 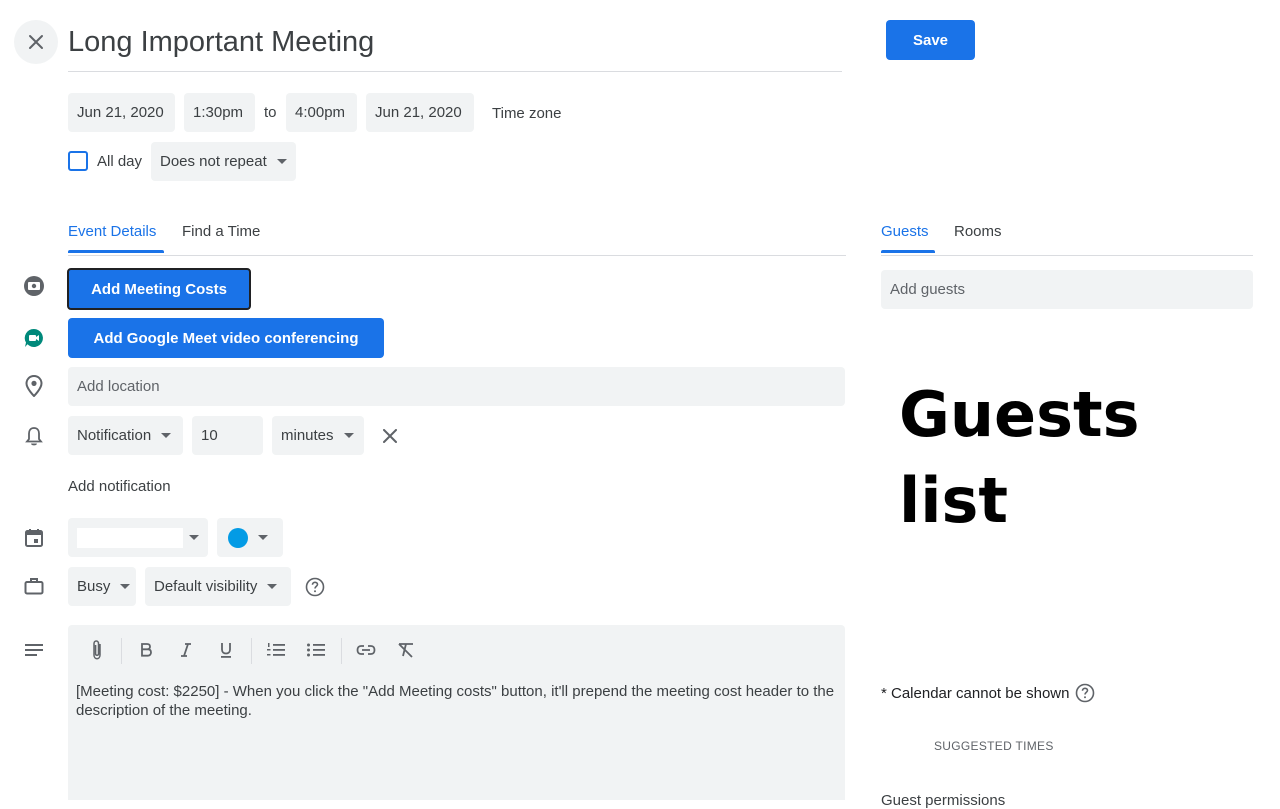 I want to click on add-guests-input: Add guests, so click(x=1067, y=289).